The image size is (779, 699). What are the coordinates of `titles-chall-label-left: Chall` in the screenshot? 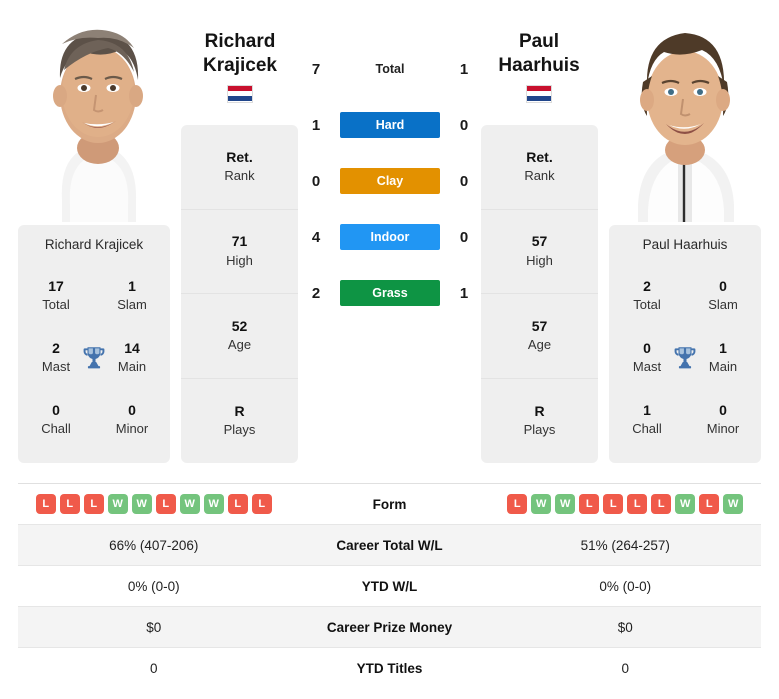 It's located at (56, 428).